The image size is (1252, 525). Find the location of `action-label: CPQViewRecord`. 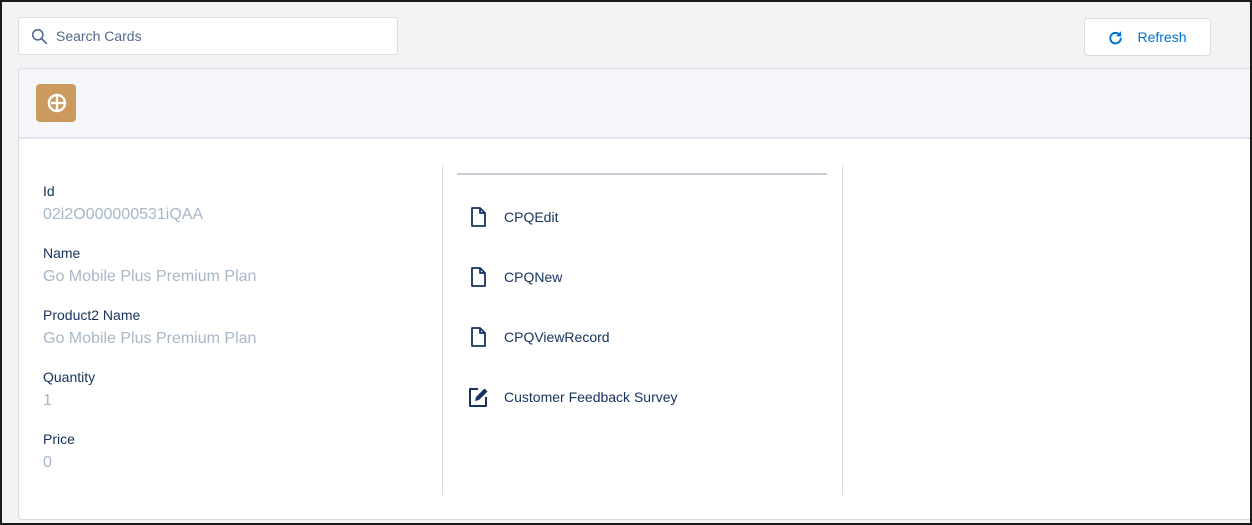

action-label: CPQViewRecord is located at coordinates (557, 337).